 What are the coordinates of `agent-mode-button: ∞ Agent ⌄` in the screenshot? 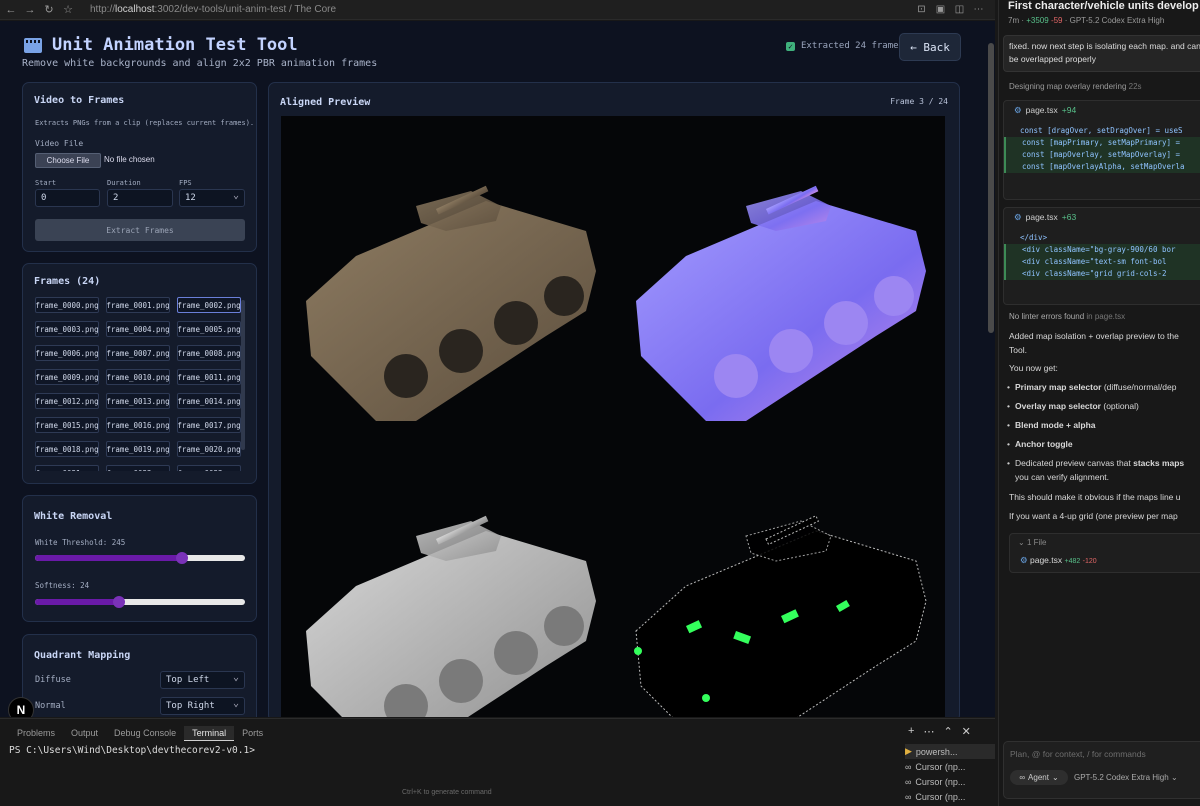 It's located at (1039, 777).